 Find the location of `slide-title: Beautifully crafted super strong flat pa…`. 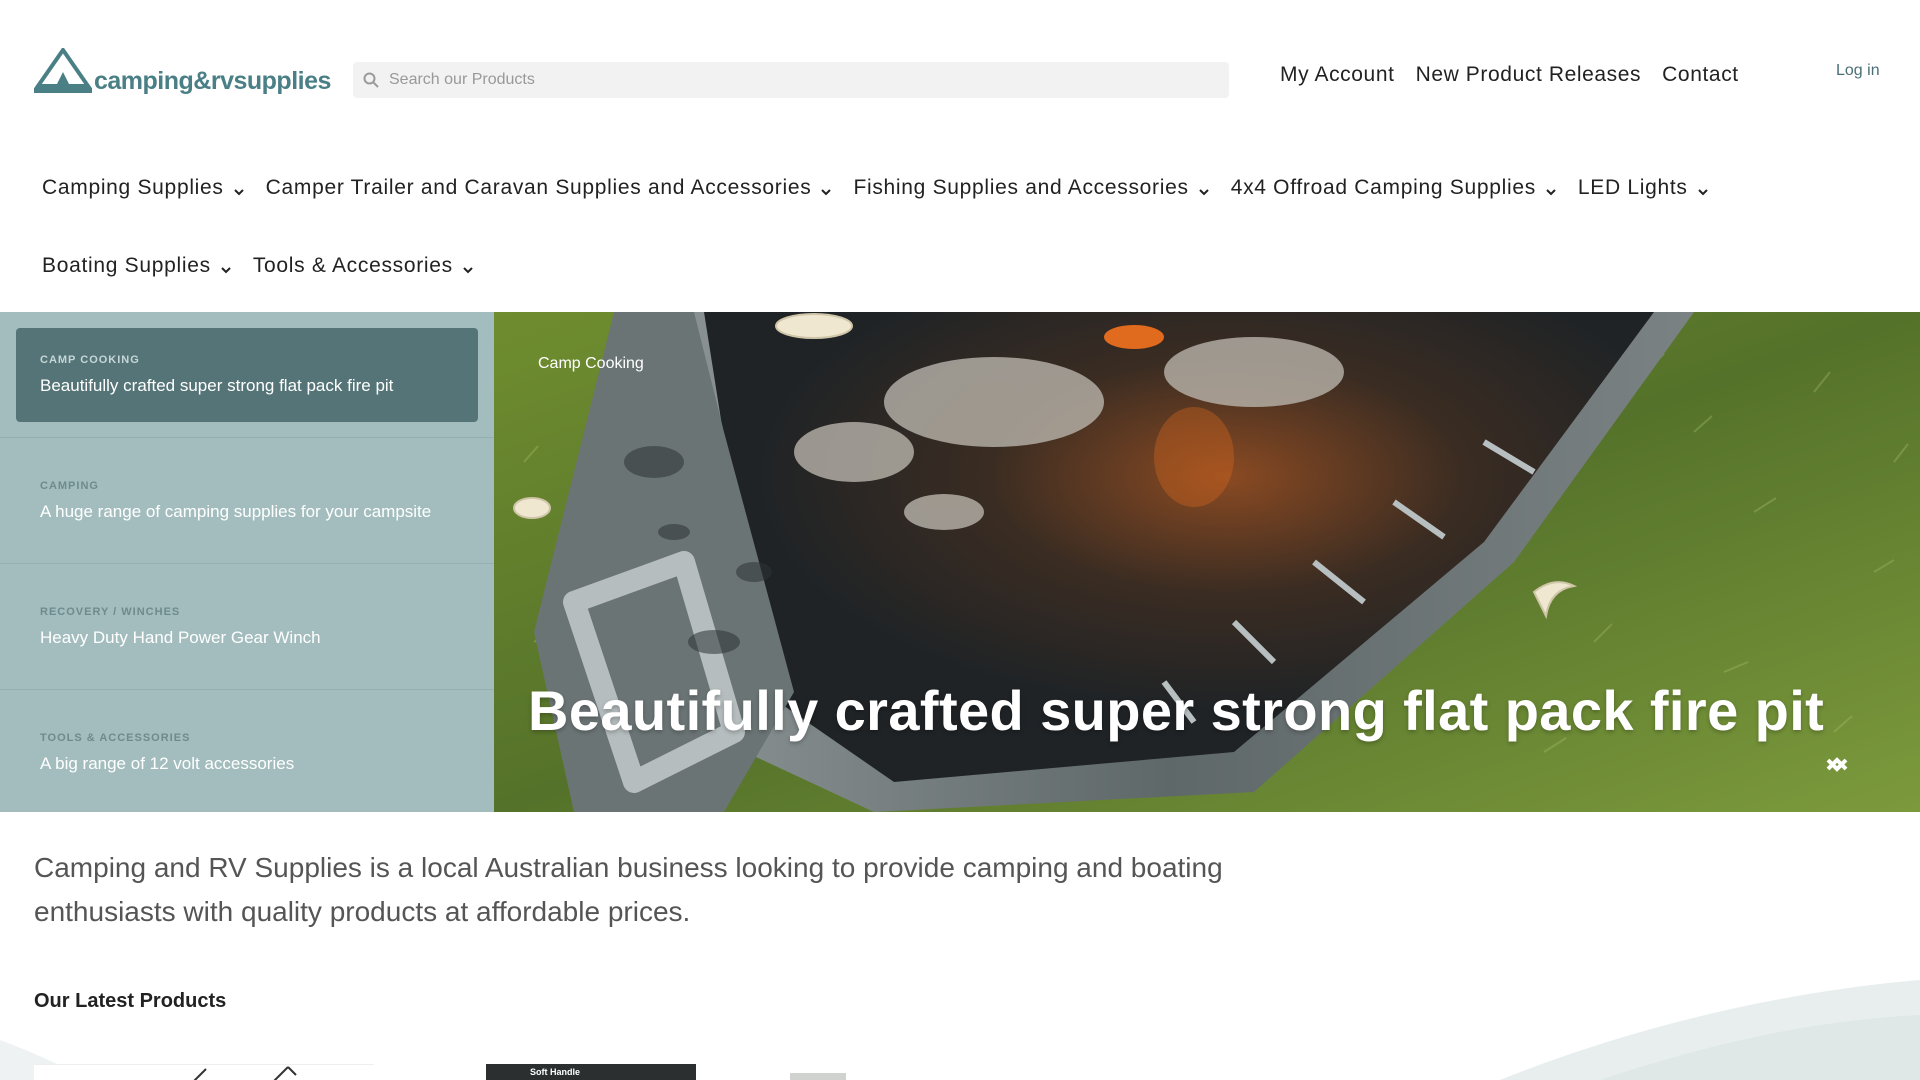

slide-title: Beautifully crafted super strong flat pa… is located at coordinates (217, 385).